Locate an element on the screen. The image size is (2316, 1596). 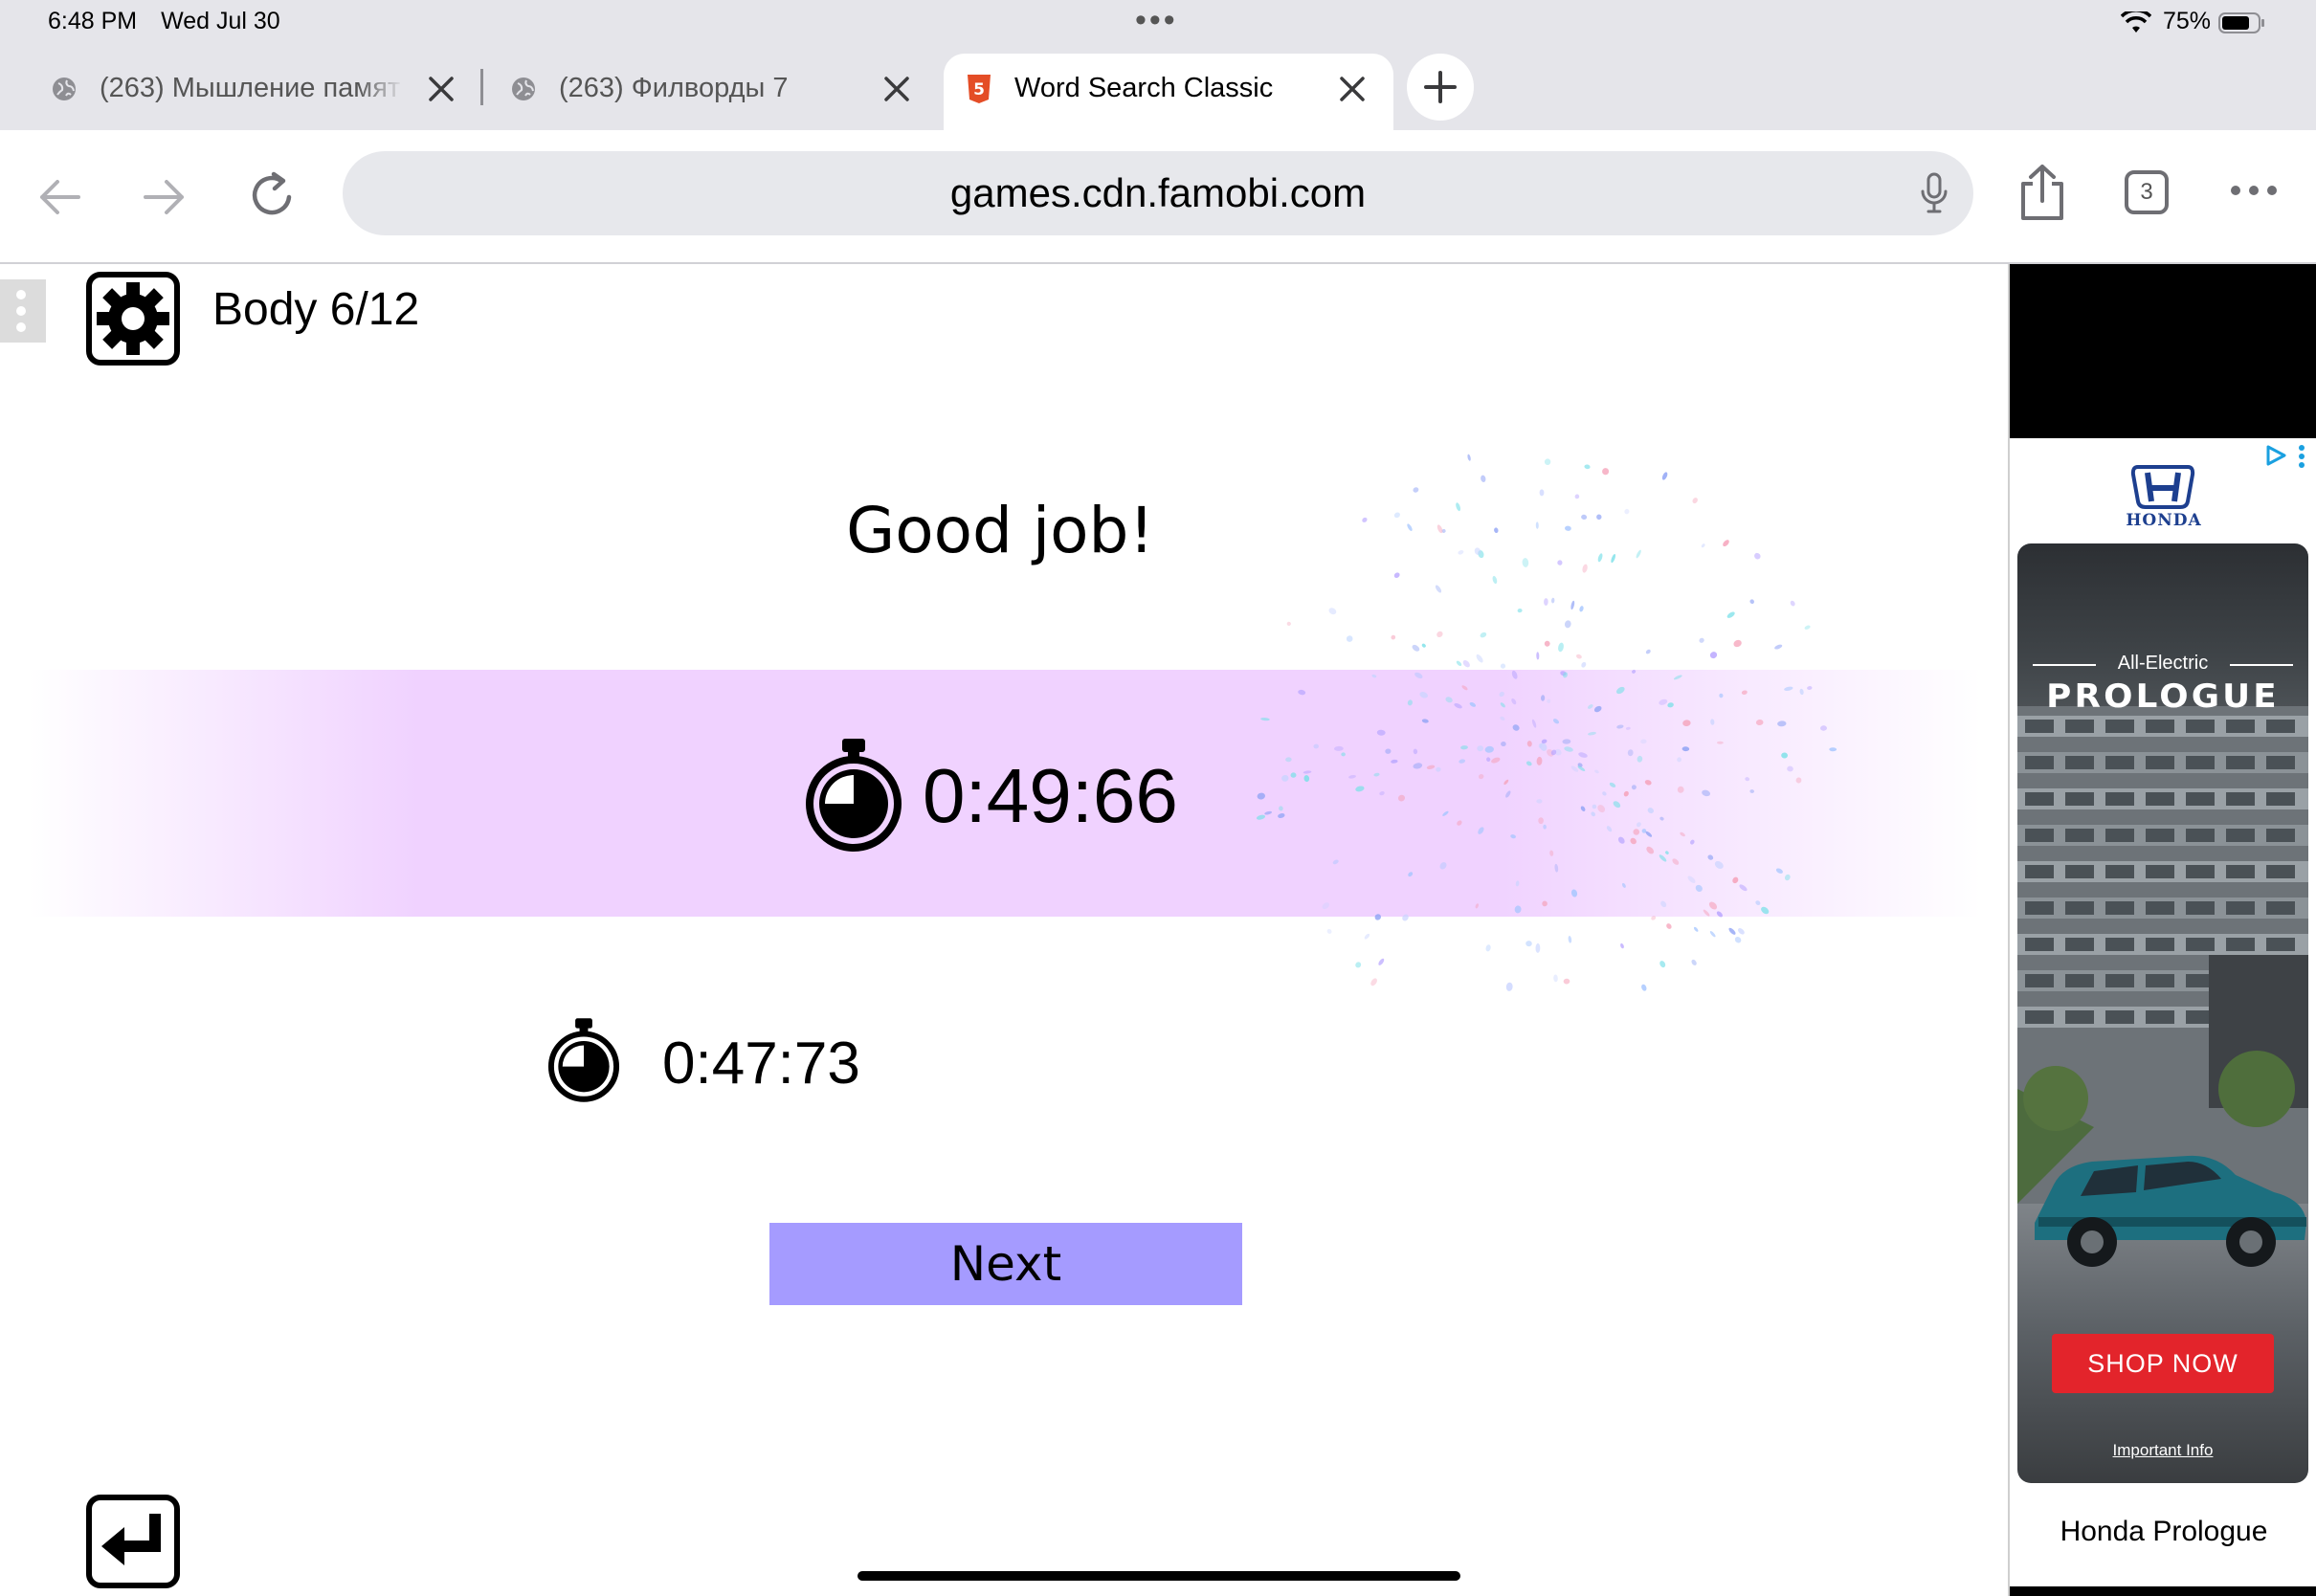
home-indicator is located at coordinates (1158, 1576).